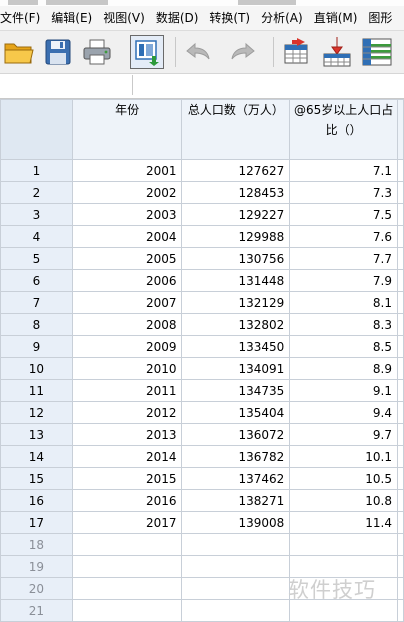  I want to click on redo-button, so click(243, 52).